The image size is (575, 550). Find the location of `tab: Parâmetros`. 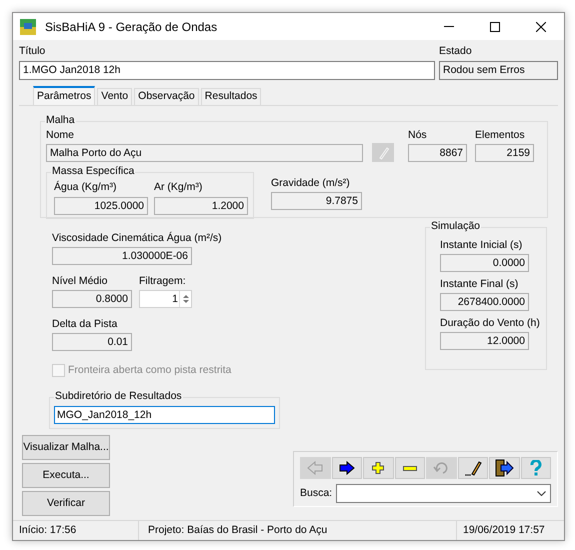

tab: Parâmetros is located at coordinates (64, 95).